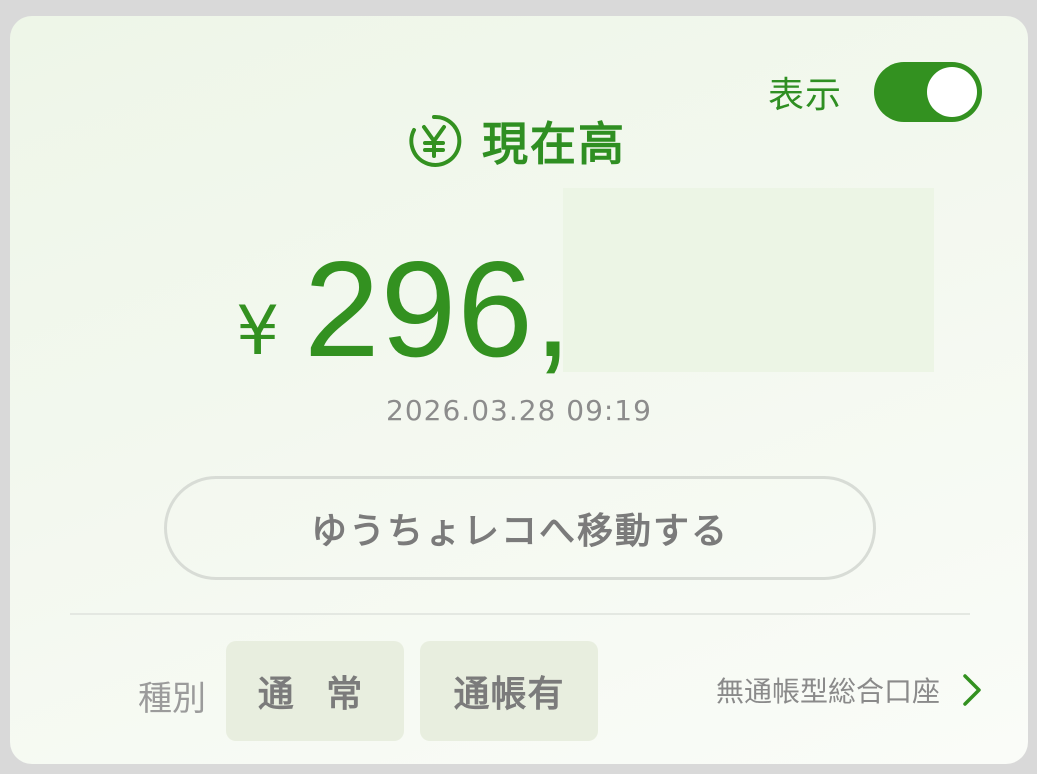 This screenshot has height=774, width=1037. Describe the element at coordinates (258, 331) in the screenshot. I see `currency-symbol: ¥` at that location.